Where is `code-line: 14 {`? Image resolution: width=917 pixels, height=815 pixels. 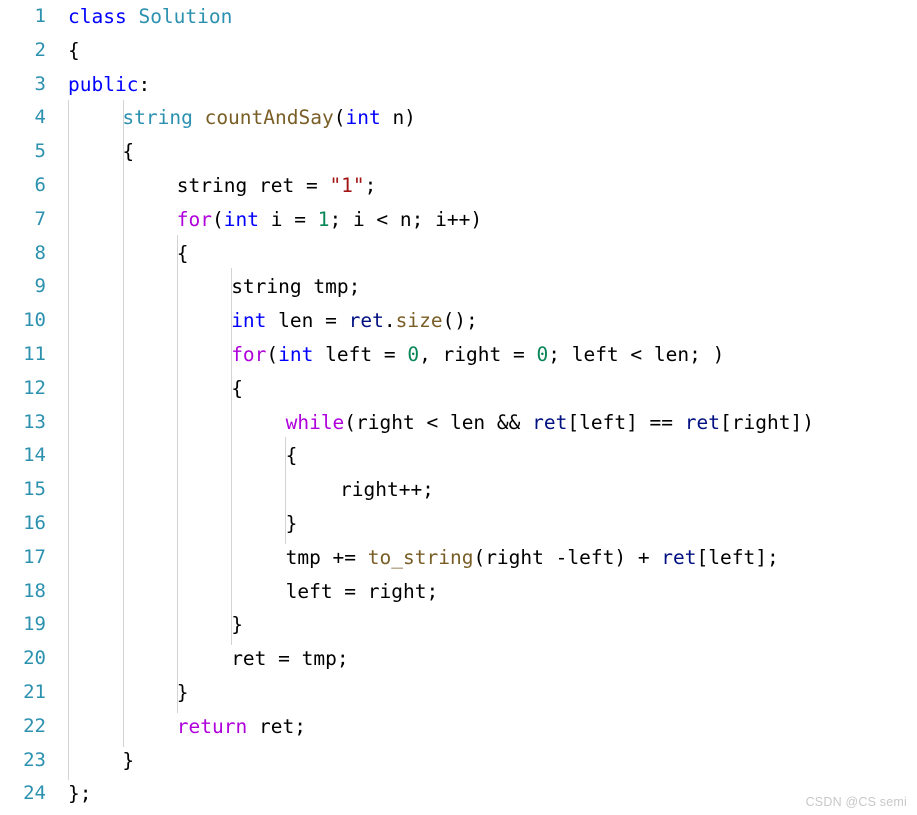 code-line: 14 { is located at coordinates (458, 456).